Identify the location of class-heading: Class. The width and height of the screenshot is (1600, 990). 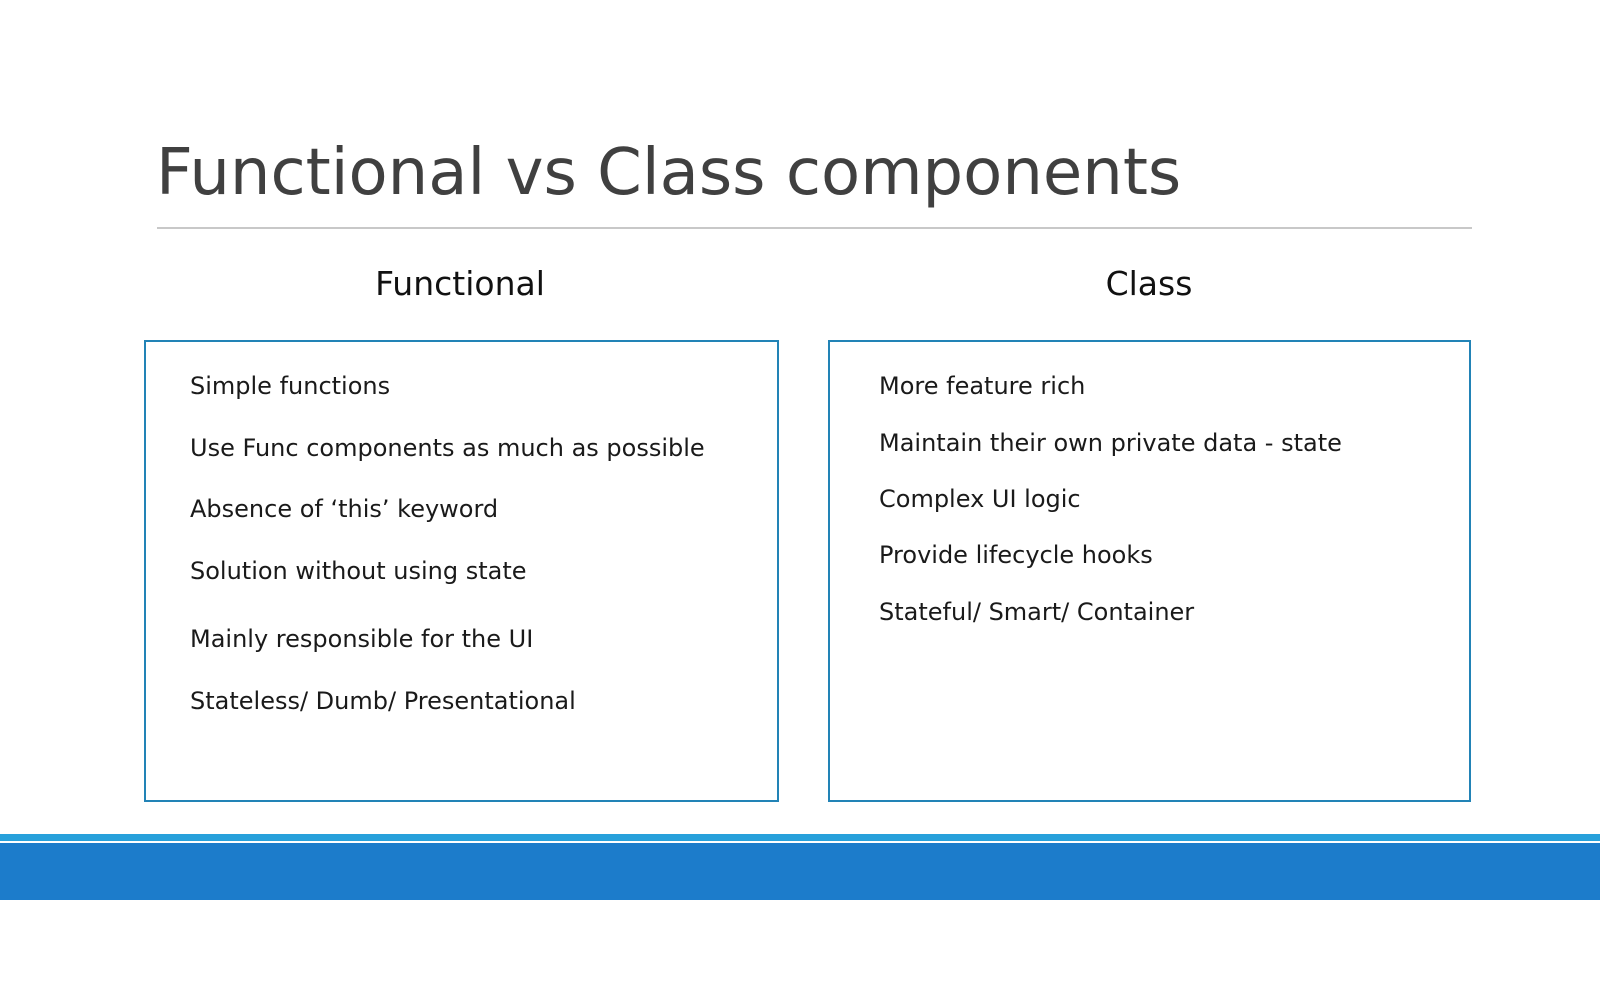
(1149, 283).